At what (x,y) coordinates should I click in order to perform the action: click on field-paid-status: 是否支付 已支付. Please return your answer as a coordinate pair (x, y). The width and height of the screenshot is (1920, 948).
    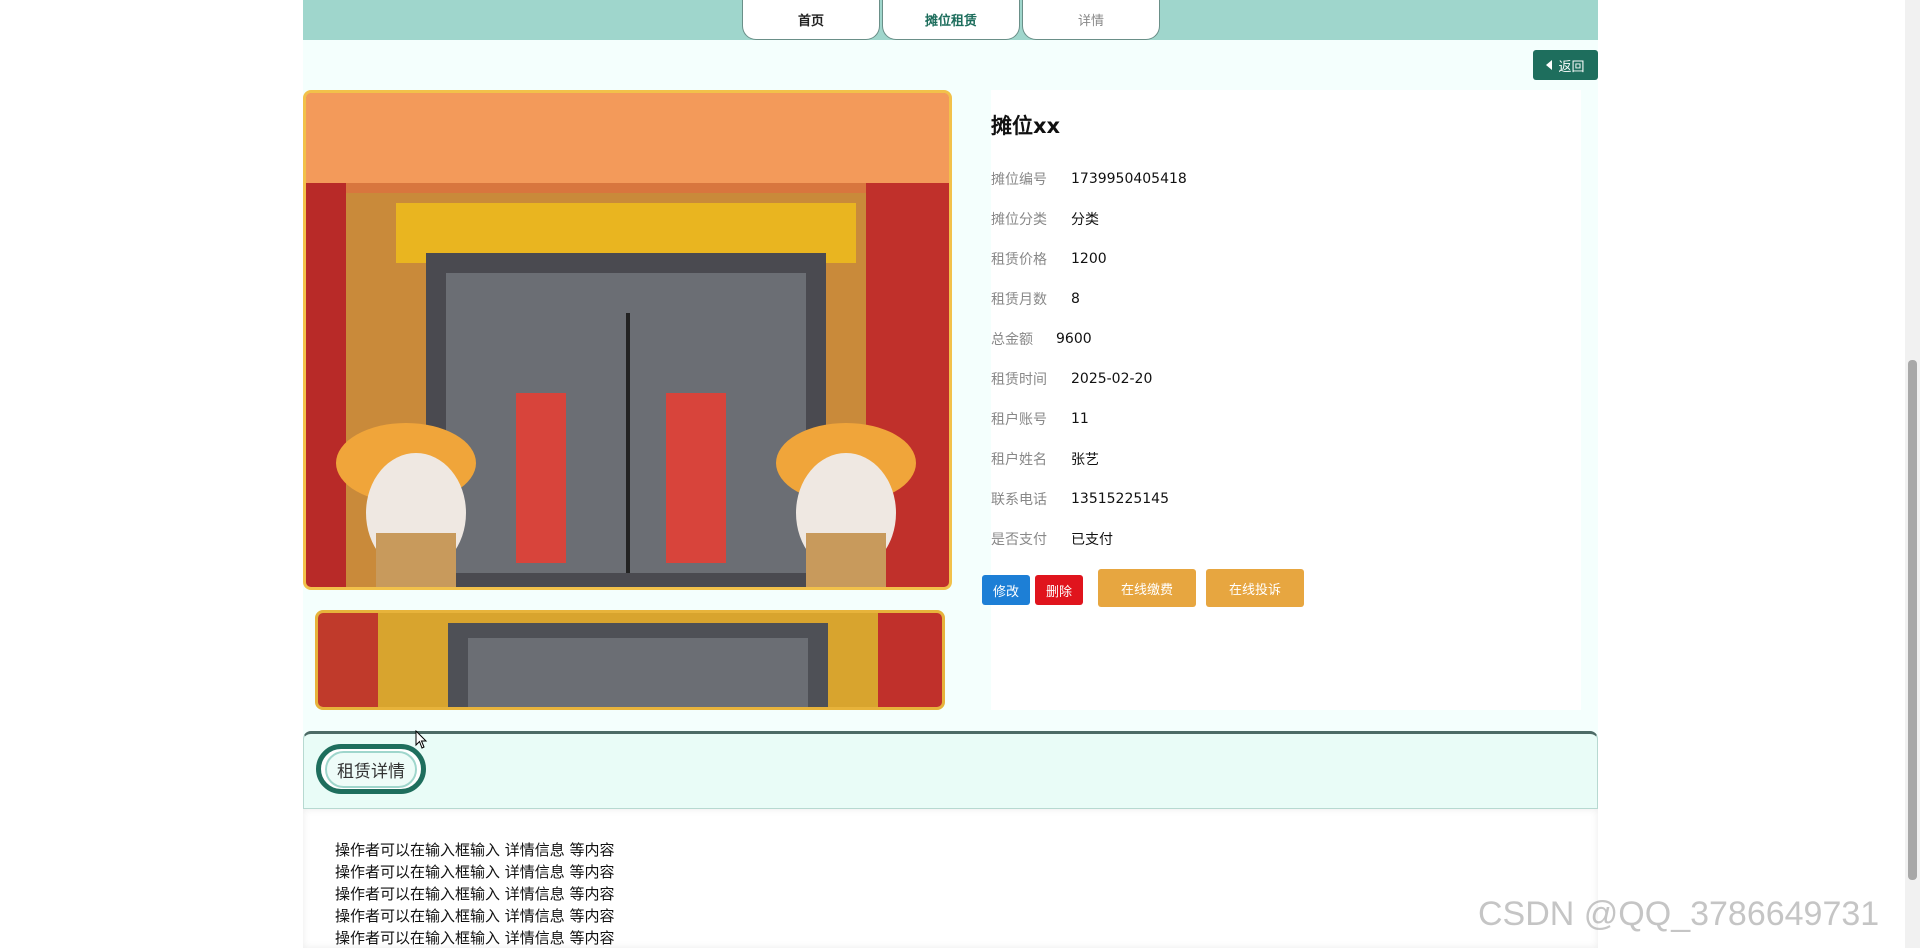
    Looking at the image, I should click on (1052, 539).